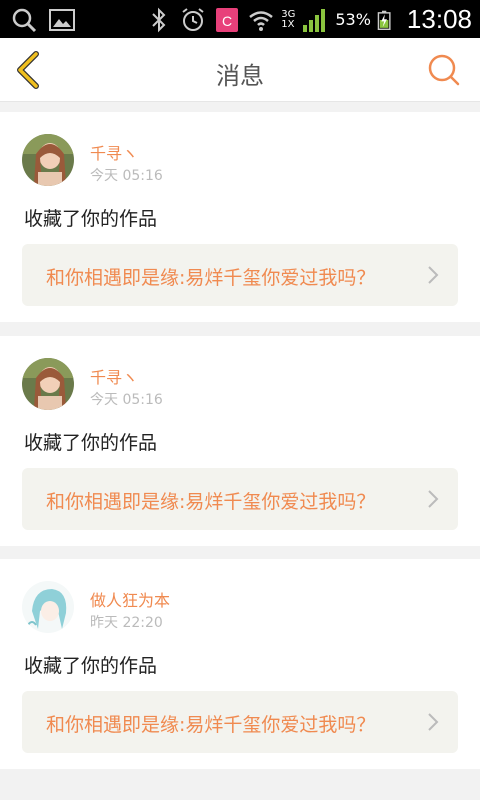 The image size is (480, 800). What do you see at coordinates (62, 20) in the screenshot?
I see `image-icon` at bounding box center [62, 20].